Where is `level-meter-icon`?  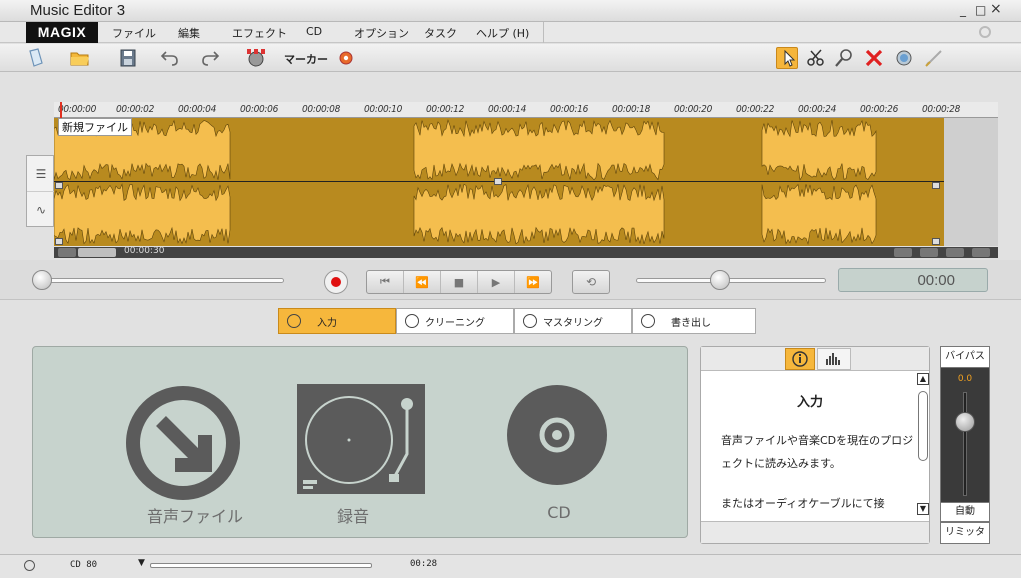
level-meter-icon is located at coordinates (833, 359).